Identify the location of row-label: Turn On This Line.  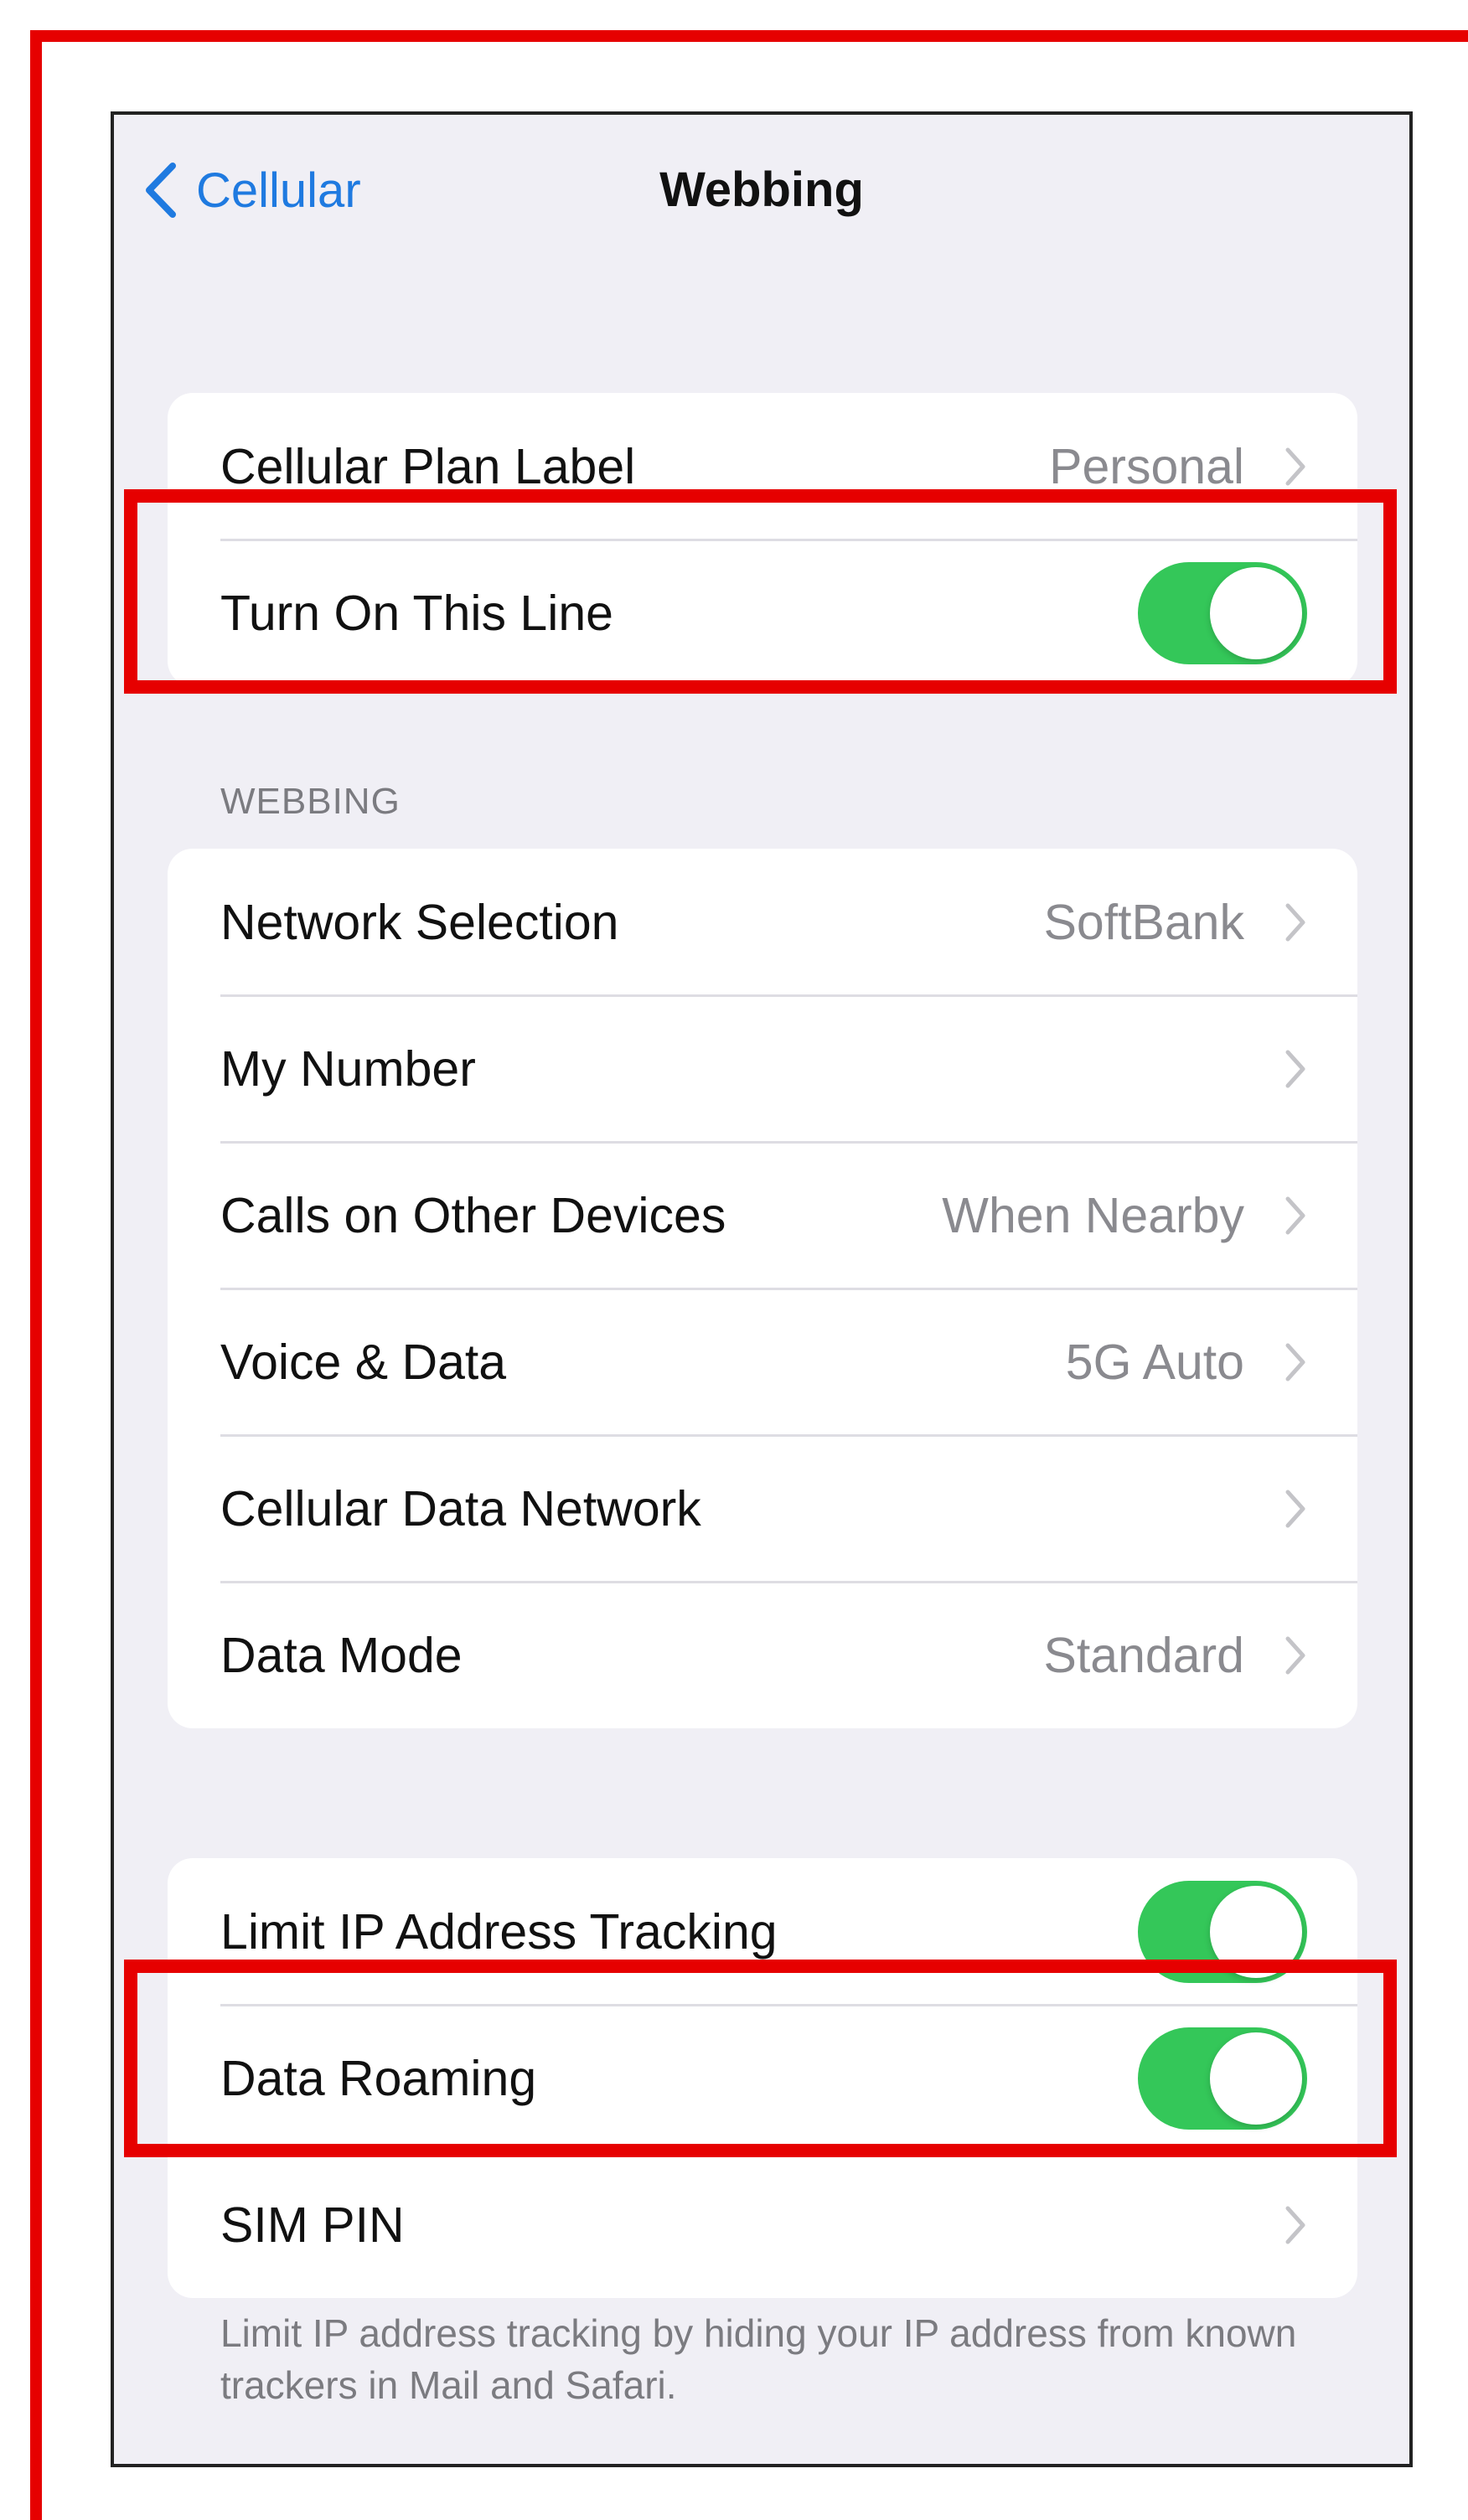
(417, 613).